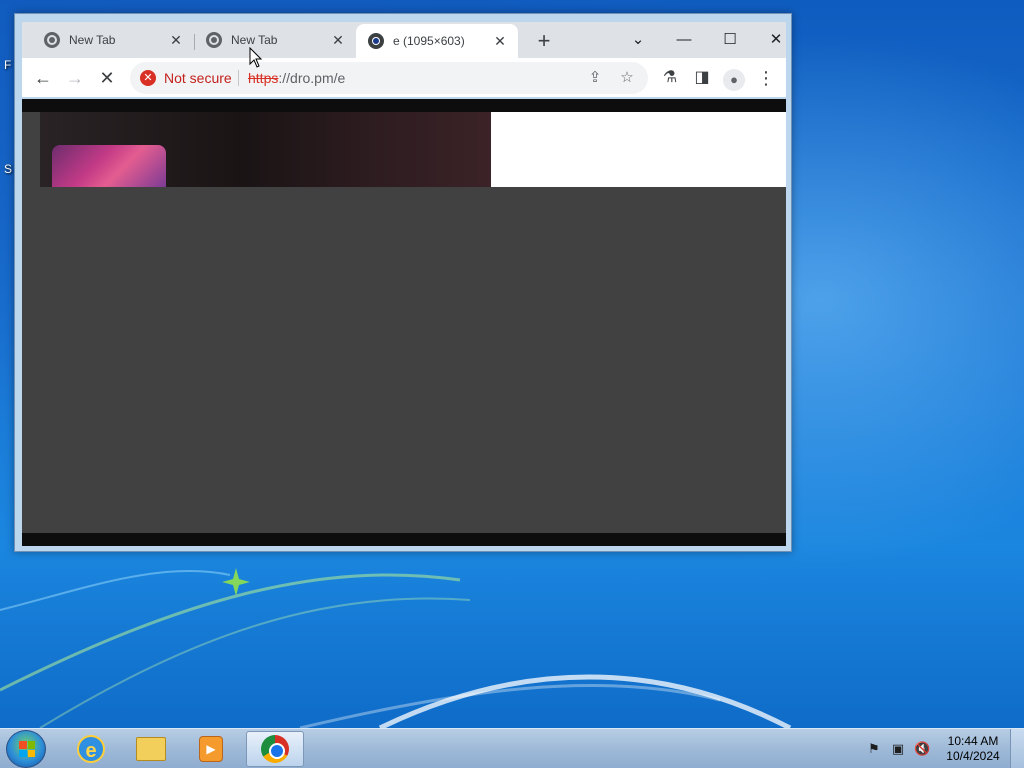  What do you see at coordinates (973, 741) in the screenshot?
I see `clock-time: 10:44 AM` at bounding box center [973, 741].